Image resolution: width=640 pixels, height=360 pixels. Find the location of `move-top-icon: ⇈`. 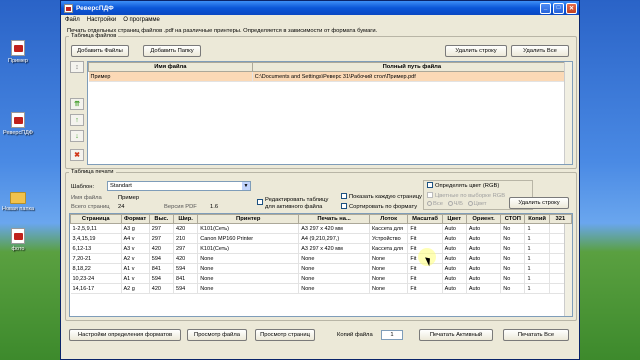

move-top-icon: ⇈ is located at coordinates (77, 104).